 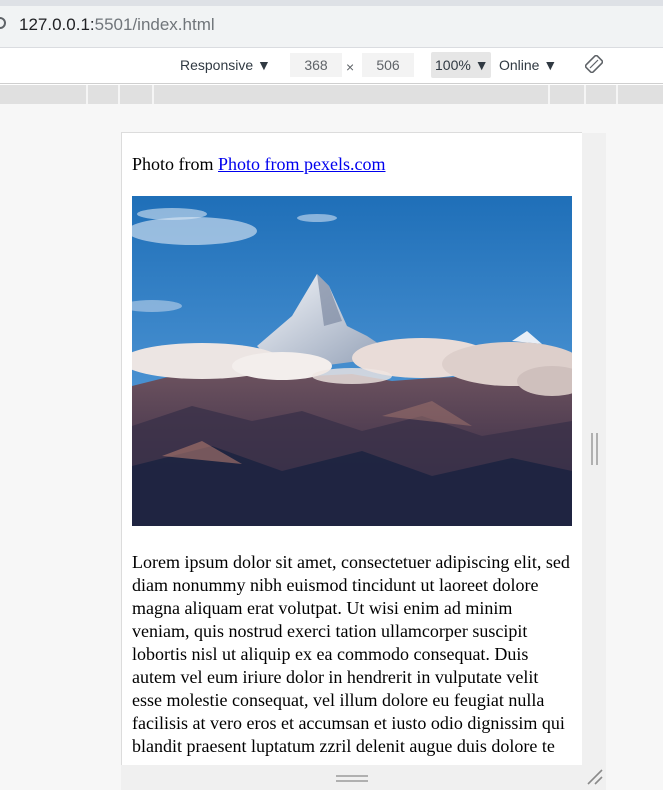 What do you see at coordinates (594, 64) in the screenshot?
I see `rotate-icon` at bounding box center [594, 64].